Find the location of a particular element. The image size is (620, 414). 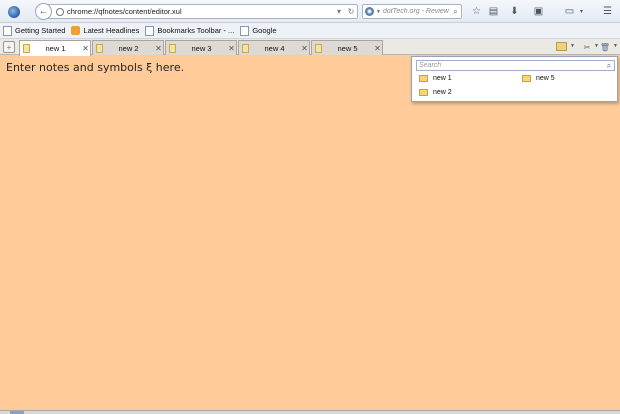

notes-search-panel: Search ⌕ new 1 new 5 new 2 is located at coordinates (514, 79).